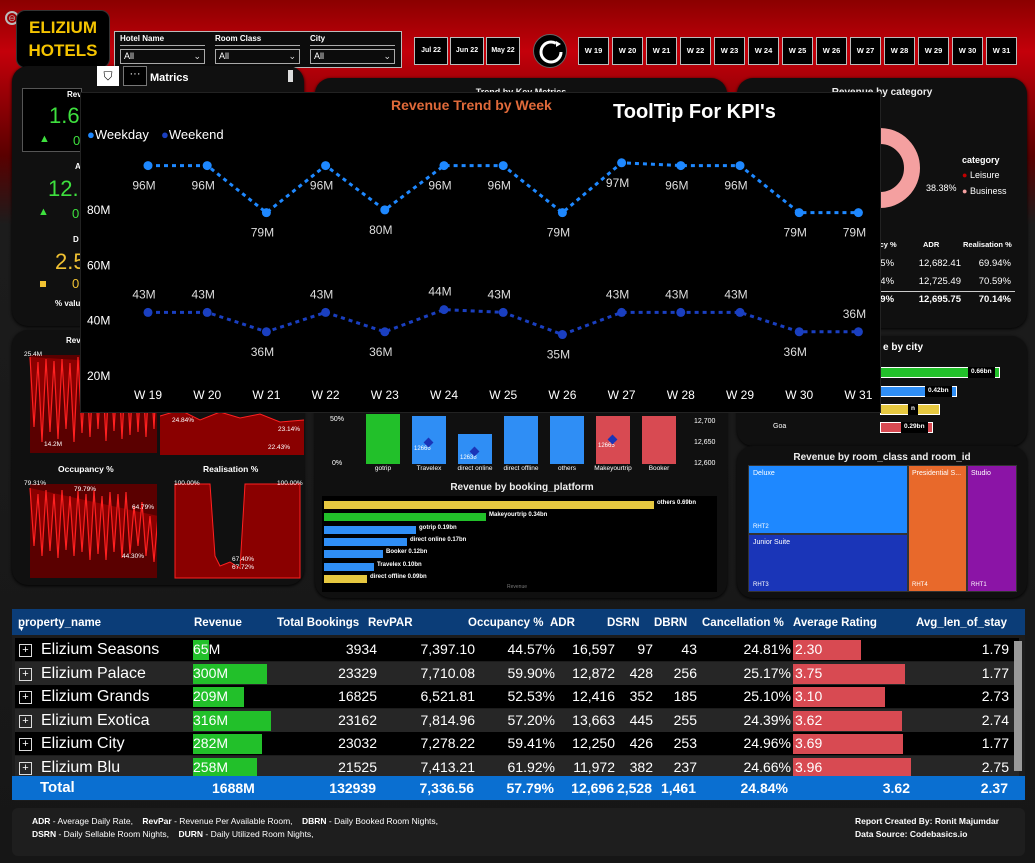 The height and width of the screenshot is (863, 1035). What do you see at coordinates (135, 76) in the screenshot?
I see `more-options-icon: ···` at bounding box center [135, 76].